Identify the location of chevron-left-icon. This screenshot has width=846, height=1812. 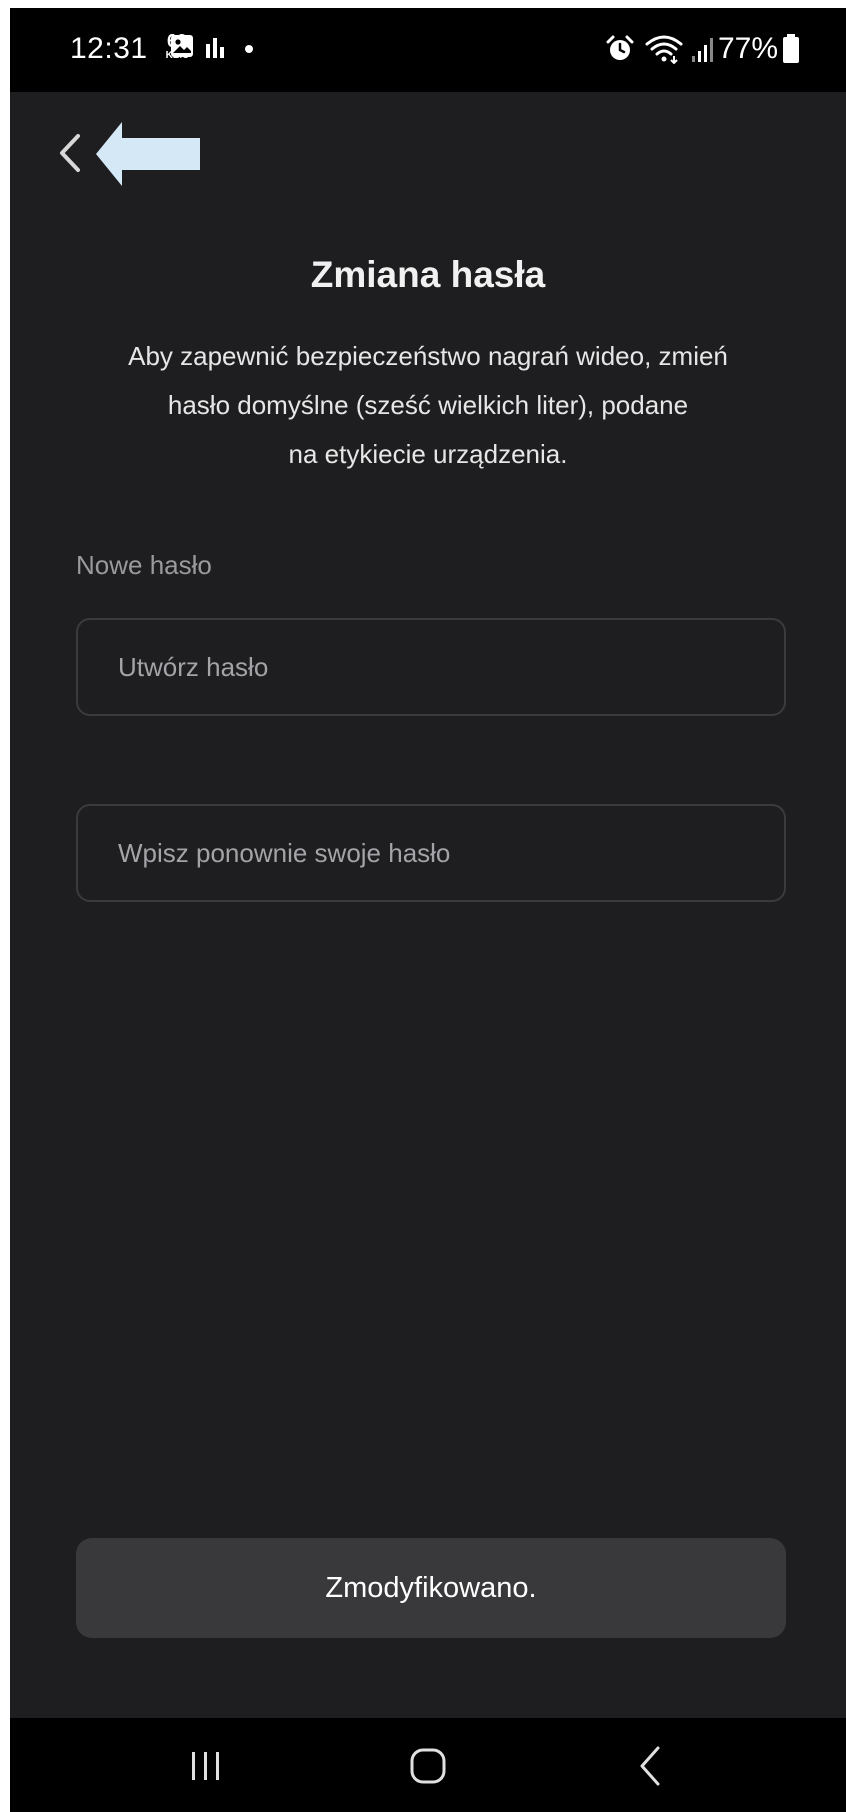
(70, 153).